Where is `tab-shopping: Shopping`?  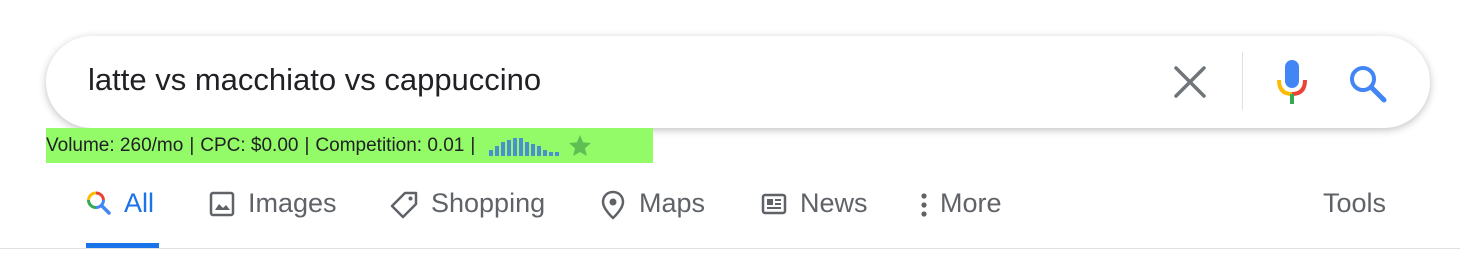 tab-shopping: Shopping is located at coordinates (467, 212).